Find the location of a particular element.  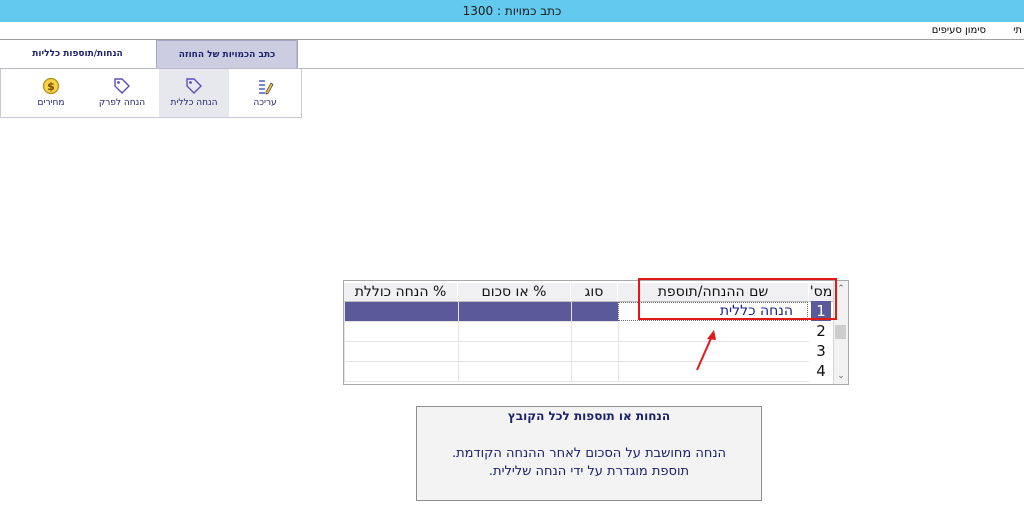

edit-button: עריכה is located at coordinates (265, 93).